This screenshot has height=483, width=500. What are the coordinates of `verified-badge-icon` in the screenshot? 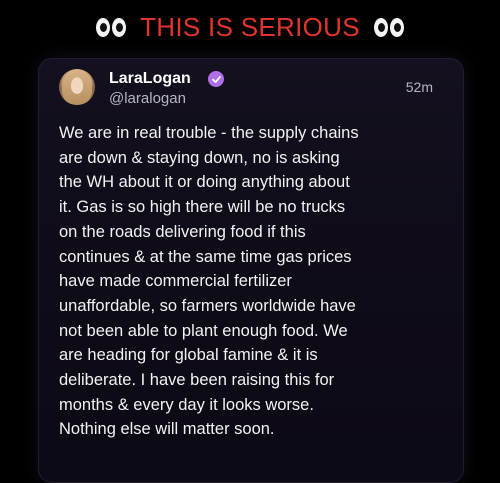 It's located at (216, 79).